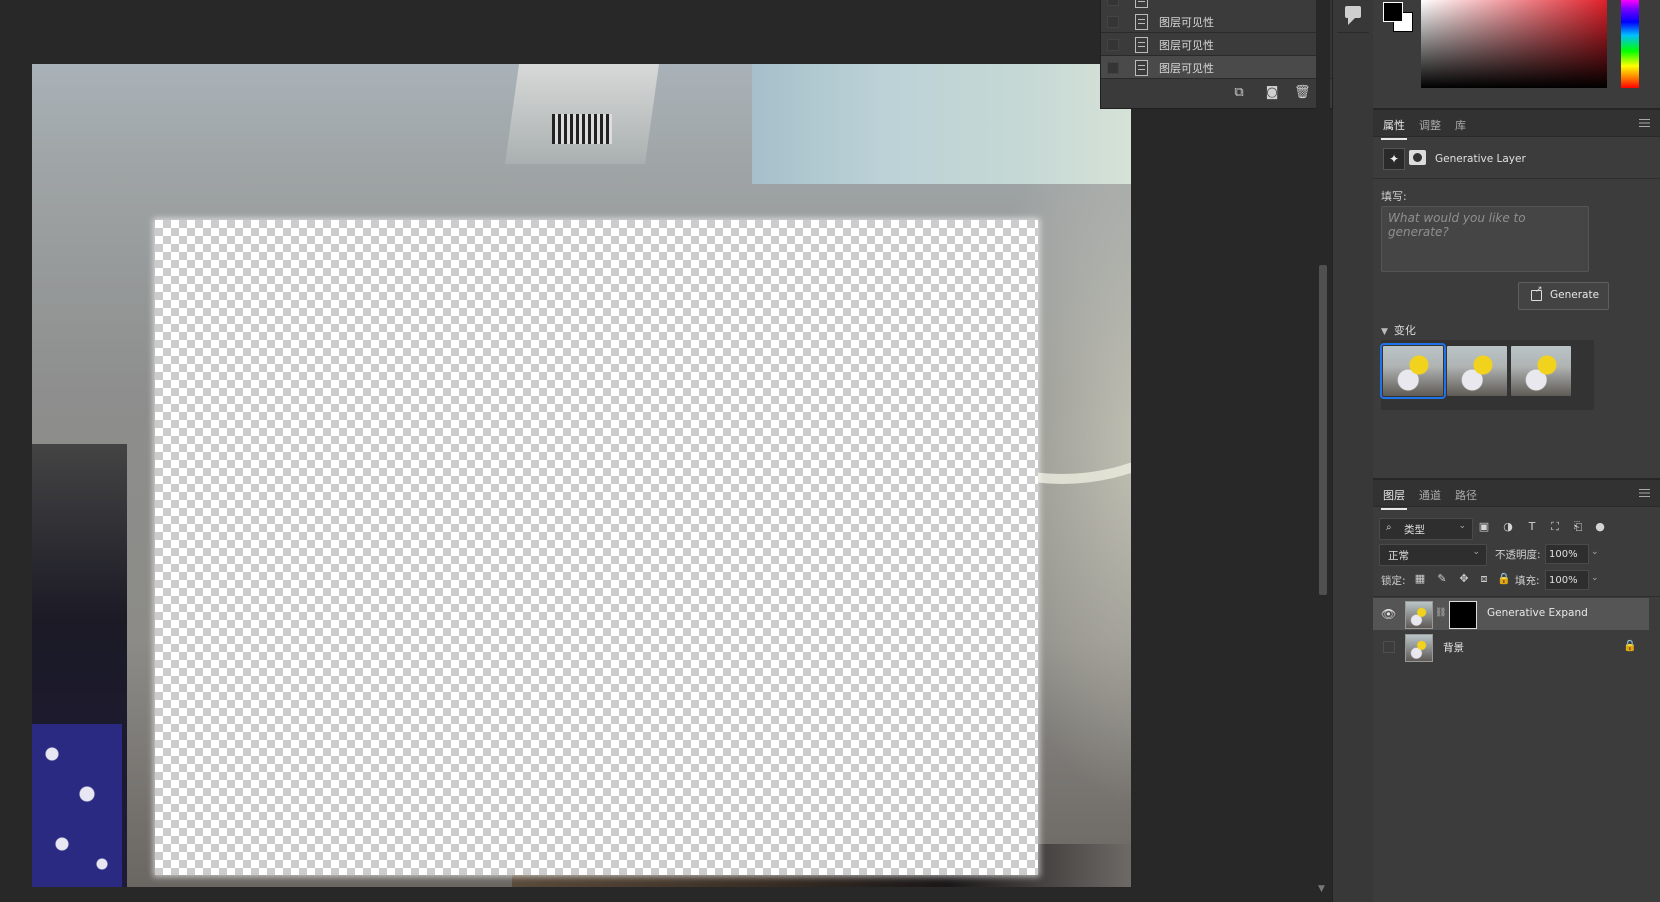 Image resolution: width=1660 pixels, height=902 pixels. I want to click on filter-label: 类型, so click(1414, 530).